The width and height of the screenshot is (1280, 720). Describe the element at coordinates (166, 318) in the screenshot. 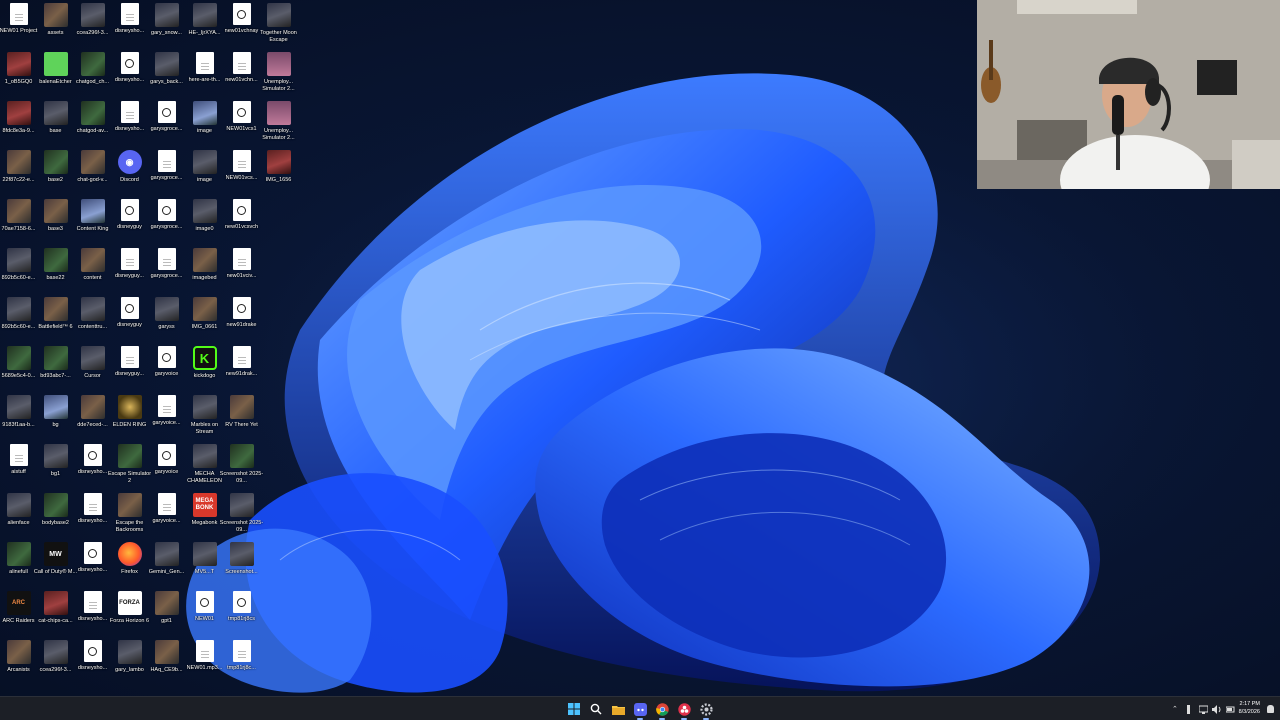

I see `desktop-icon: garyss` at that location.